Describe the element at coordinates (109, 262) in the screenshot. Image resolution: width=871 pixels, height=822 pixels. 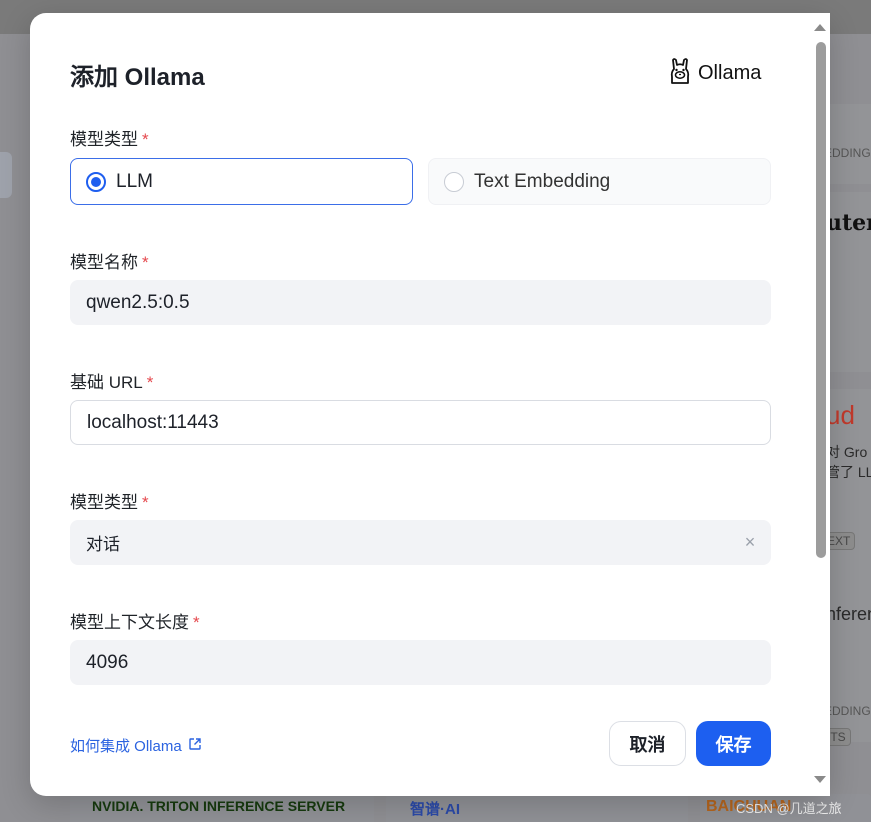
I see `model-name-label: 模型名称 *` at that location.